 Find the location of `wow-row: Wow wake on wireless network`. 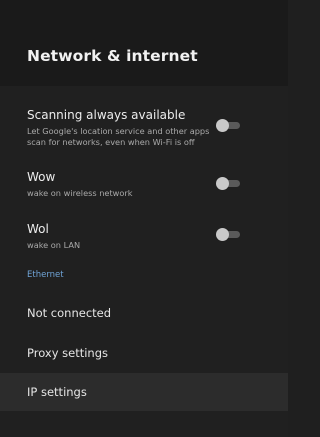

wow-row: Wow wake on wireless network is located at coordinates (144, 187).